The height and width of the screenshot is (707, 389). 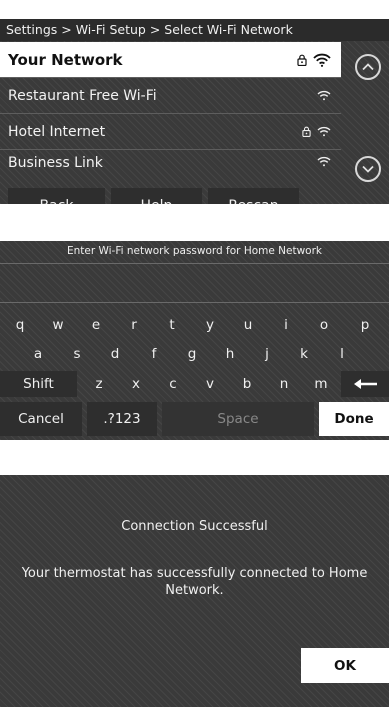 I want to click on key-v: v, so click(x=210, y=384).